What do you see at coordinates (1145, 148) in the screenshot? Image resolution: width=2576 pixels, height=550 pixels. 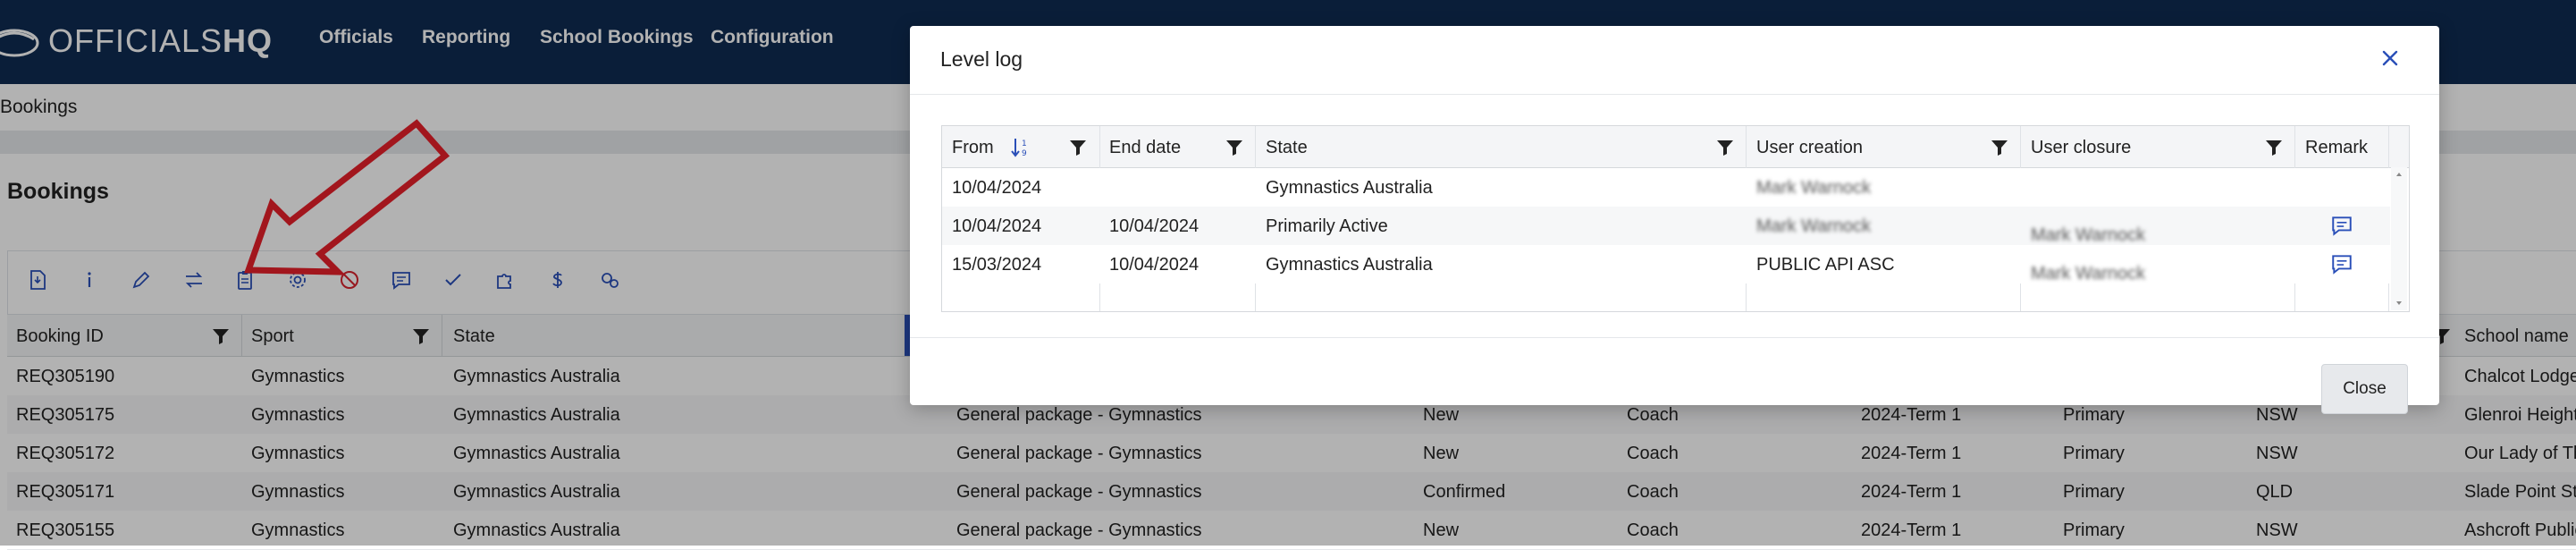 I see `col-header-end-date: End date` at bounding box center [1145, 148].